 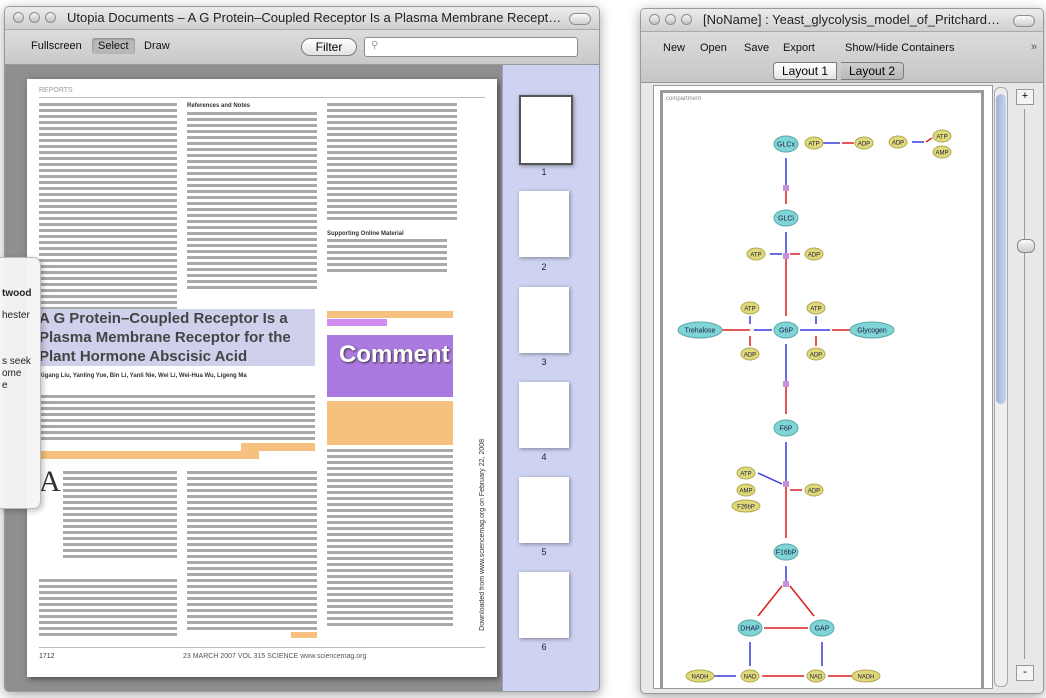 I want to click on species-node-g6p: G6P, so click(x=786, y=330).